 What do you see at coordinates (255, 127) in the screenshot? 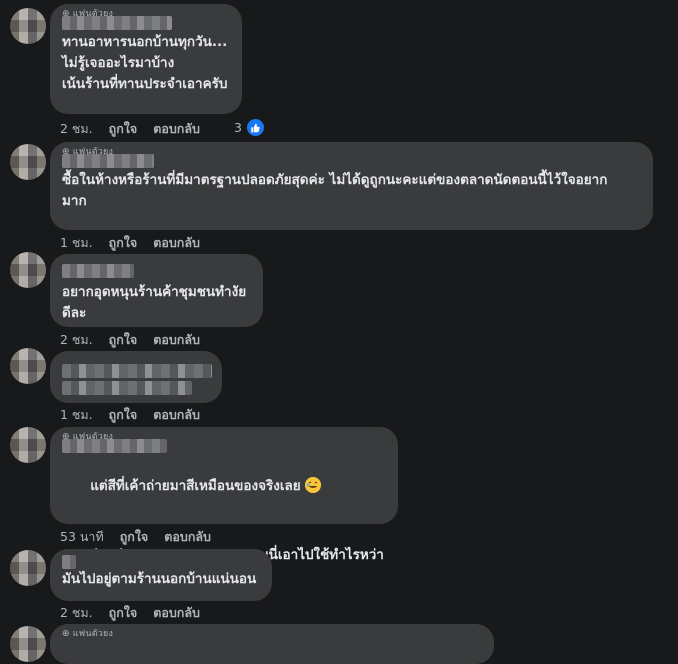
I see `thumbs-up-icon` at bounding box center [255, 127].